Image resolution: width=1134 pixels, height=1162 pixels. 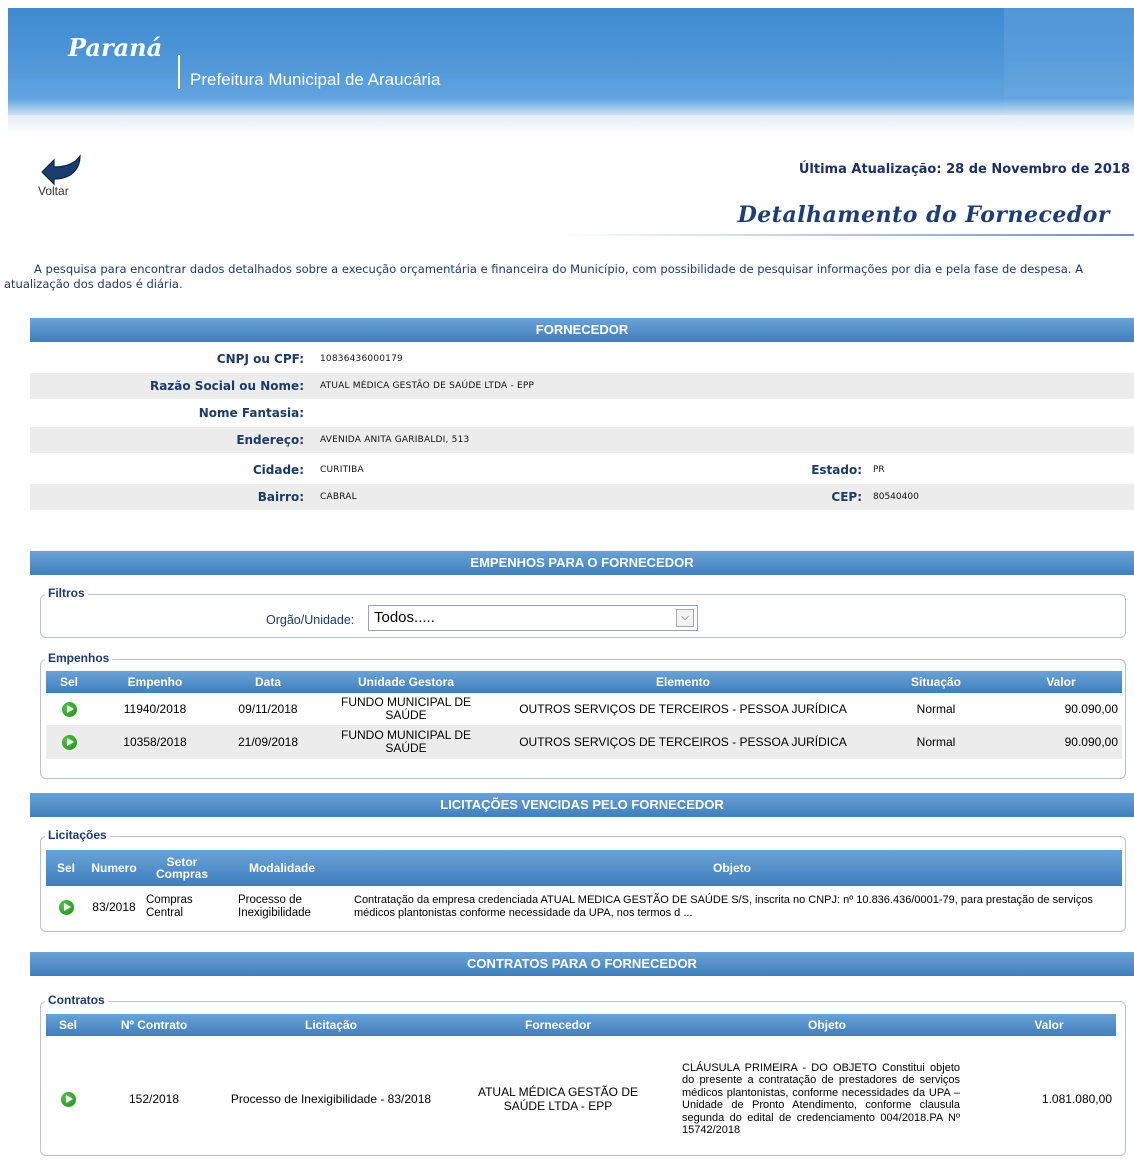 What do you see at coordinates (114, 868) in the screenshot?
I see `col-numero: Numero` at bounding box center [114, 868].